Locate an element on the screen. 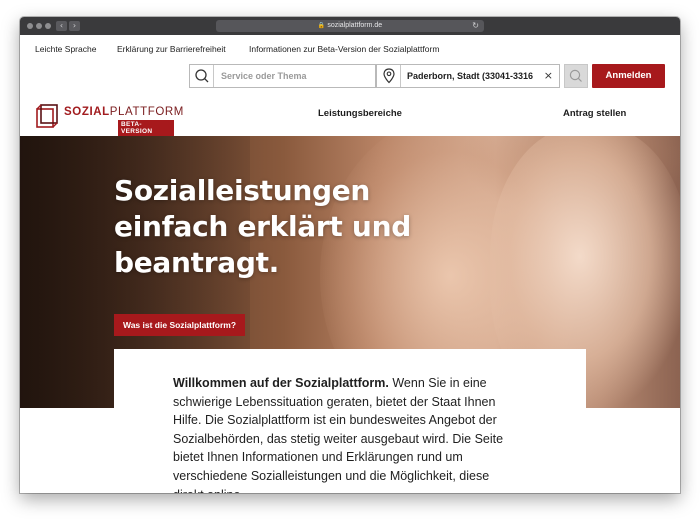  beta-badge: BETA-VERSION is located at coordinates (146, 128).